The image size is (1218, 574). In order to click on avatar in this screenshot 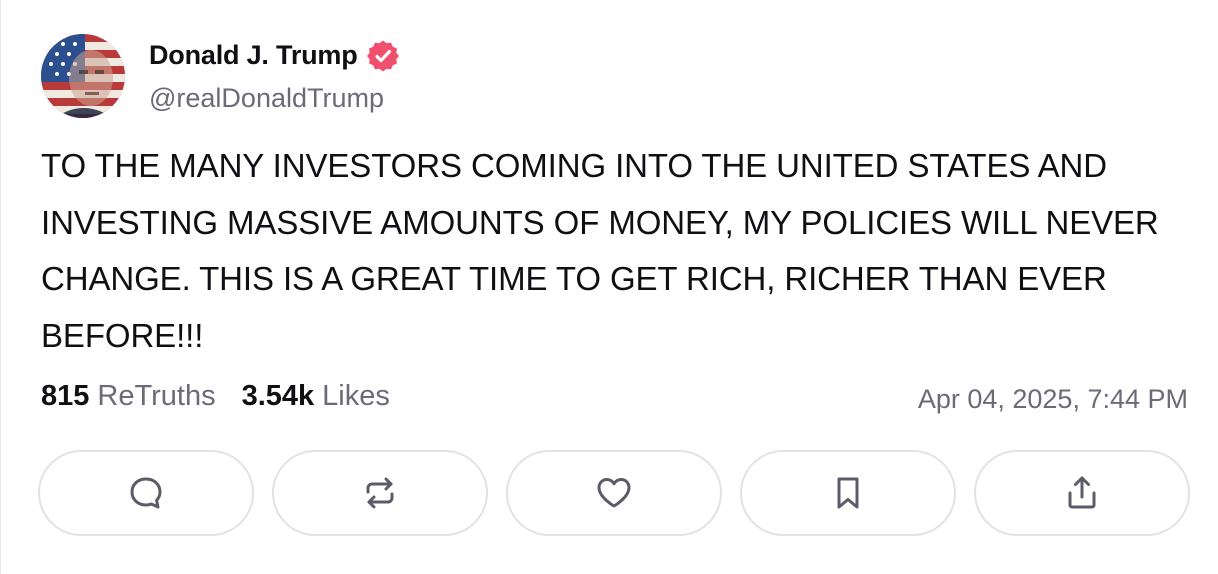, I will do `click(83, 76)`.